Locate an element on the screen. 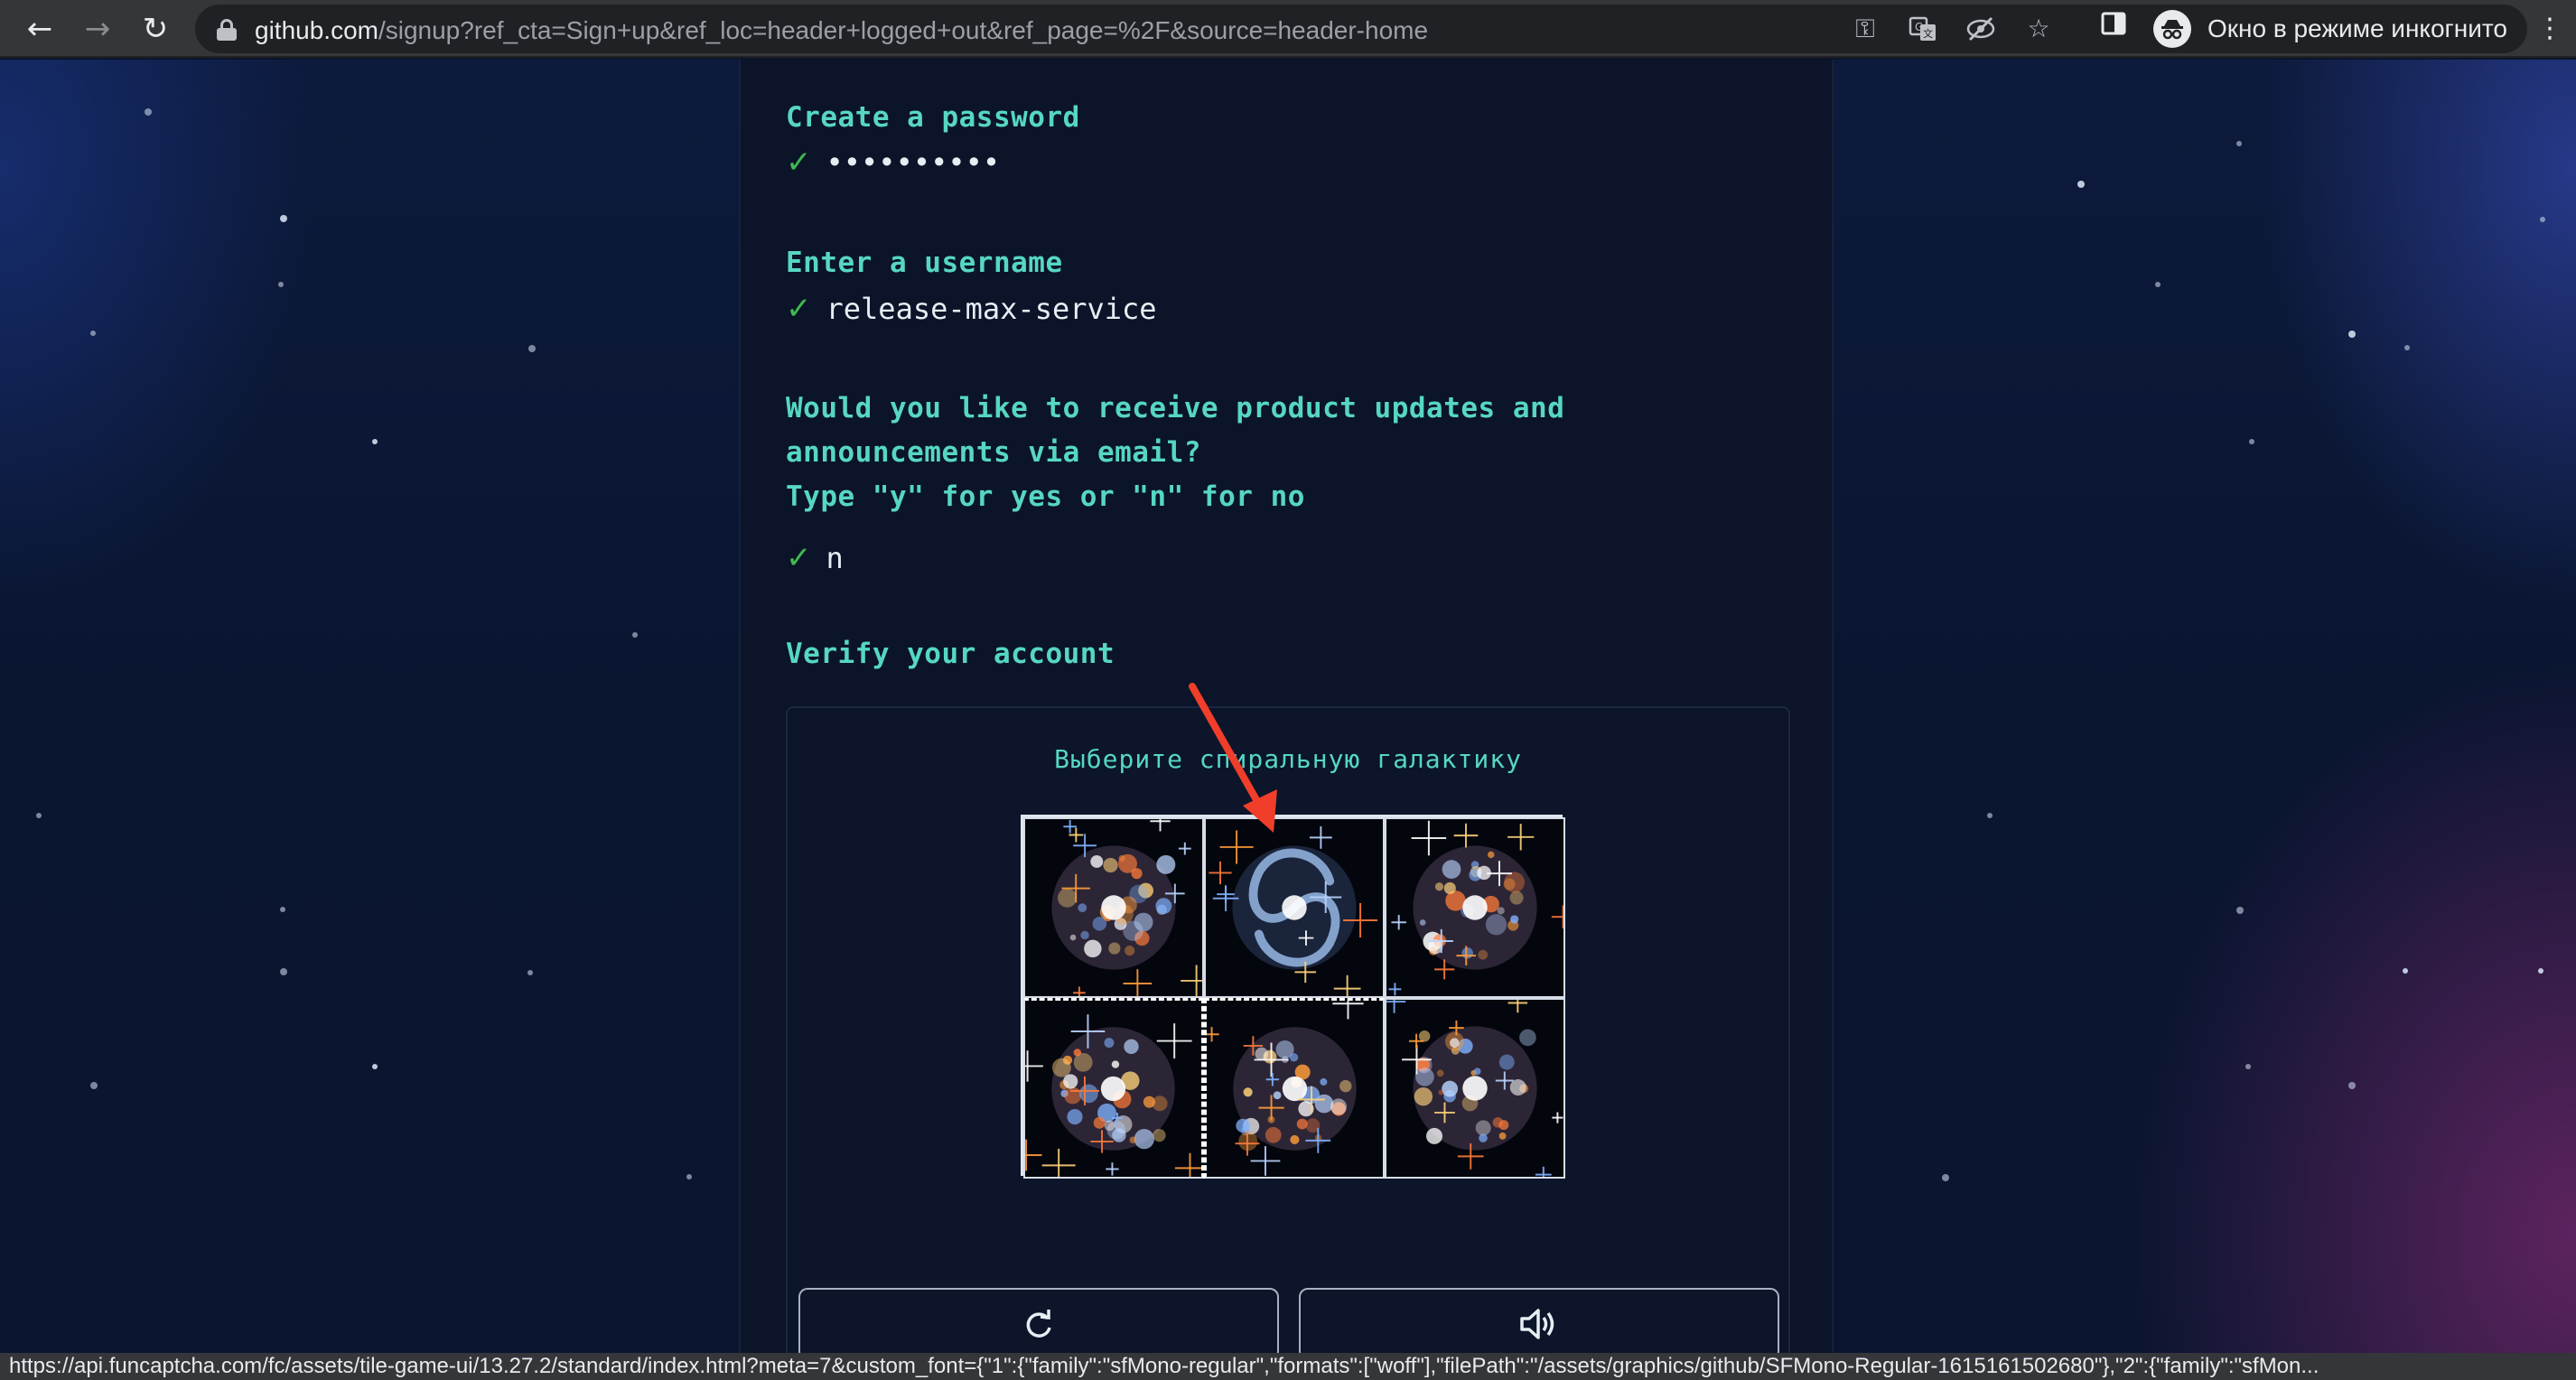  password-answer: ✓ •••••••••• is located at coordinates (893, 163).